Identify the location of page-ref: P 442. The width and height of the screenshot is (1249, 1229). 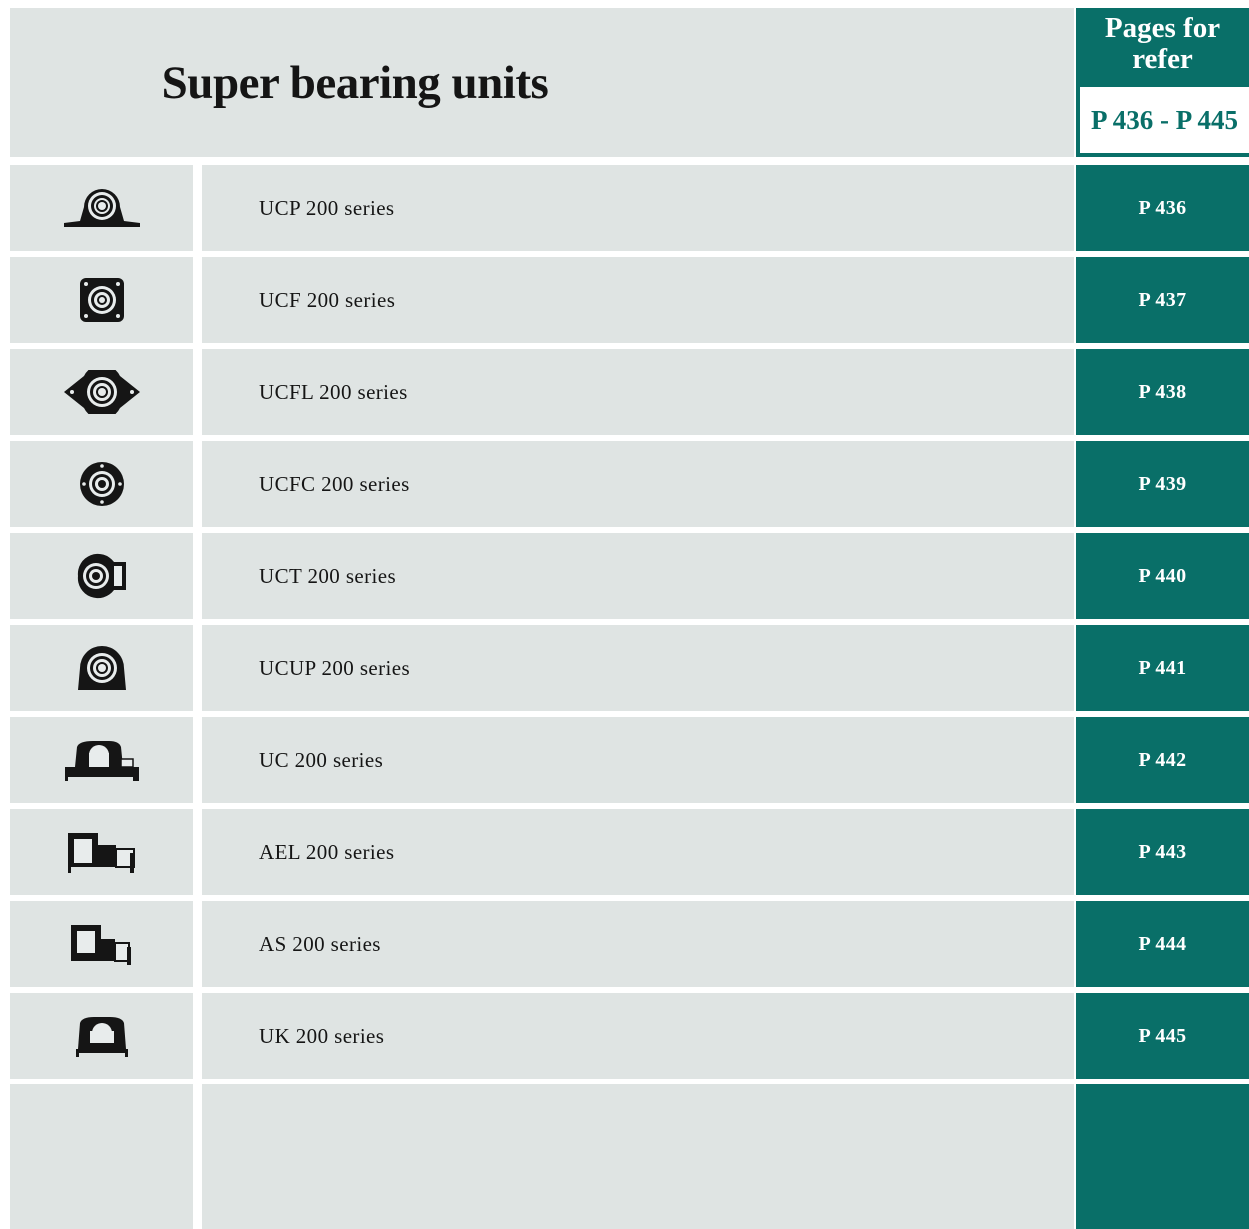
(1162, 760).